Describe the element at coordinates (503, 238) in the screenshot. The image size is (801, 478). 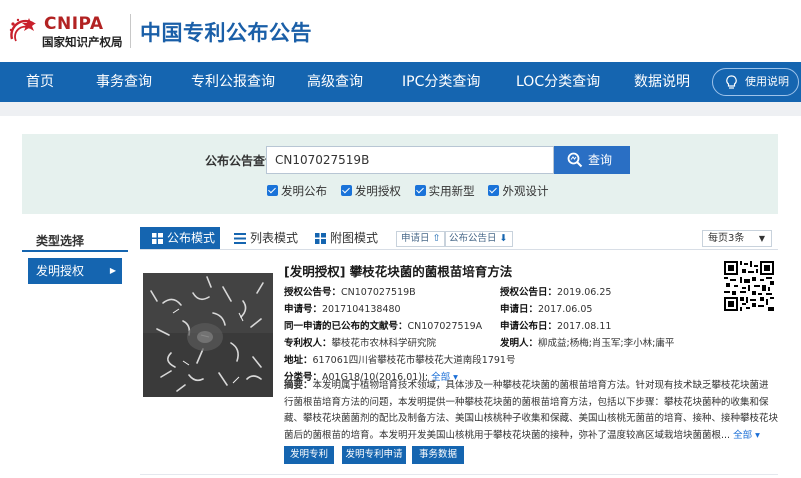
I see `sort-arrow-down-icon: ⬇` at that location.